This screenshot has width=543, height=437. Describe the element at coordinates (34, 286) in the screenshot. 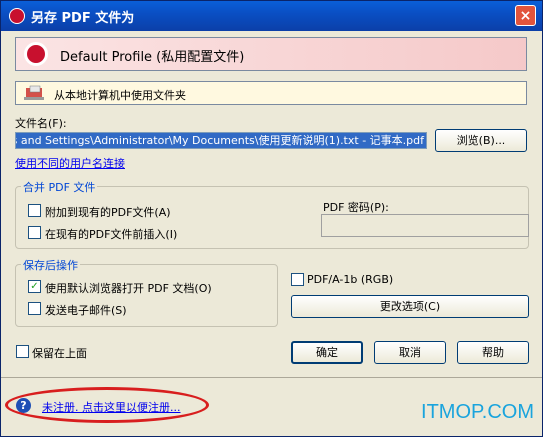

I see `open-in-browser-checkbox: ✓` at that location.